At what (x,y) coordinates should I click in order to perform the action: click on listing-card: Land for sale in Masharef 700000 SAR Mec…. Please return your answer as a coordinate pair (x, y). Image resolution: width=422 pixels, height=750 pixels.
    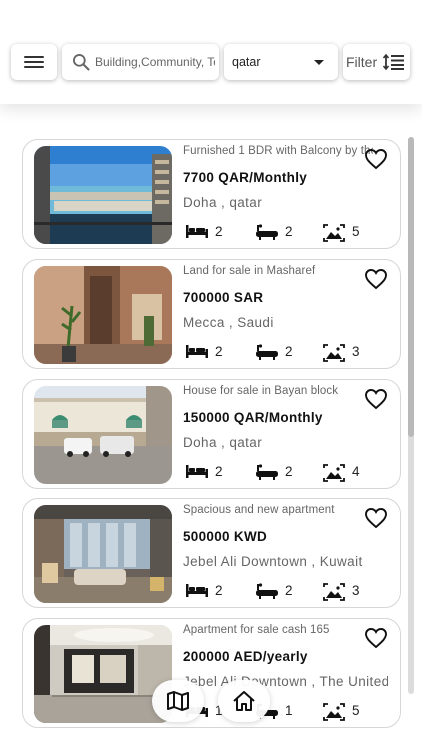
    Looking at the image, I should click on (211, 314).